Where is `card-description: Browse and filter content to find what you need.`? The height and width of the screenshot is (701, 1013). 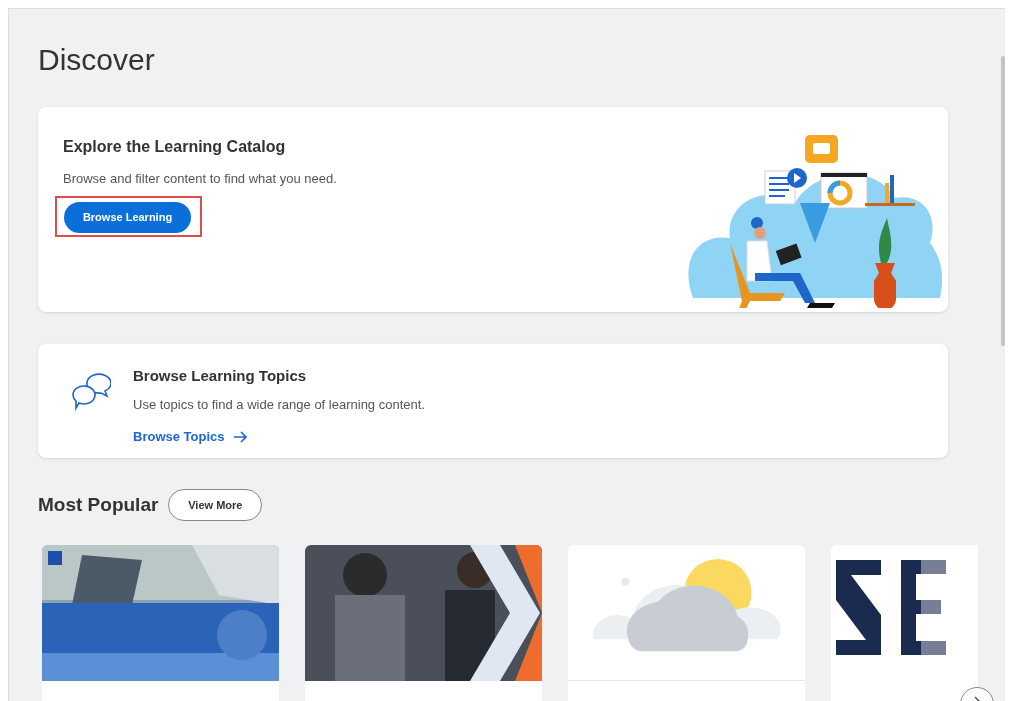 card-description: Browse and filter content to find what you need. is located at coordinates (200, 179).